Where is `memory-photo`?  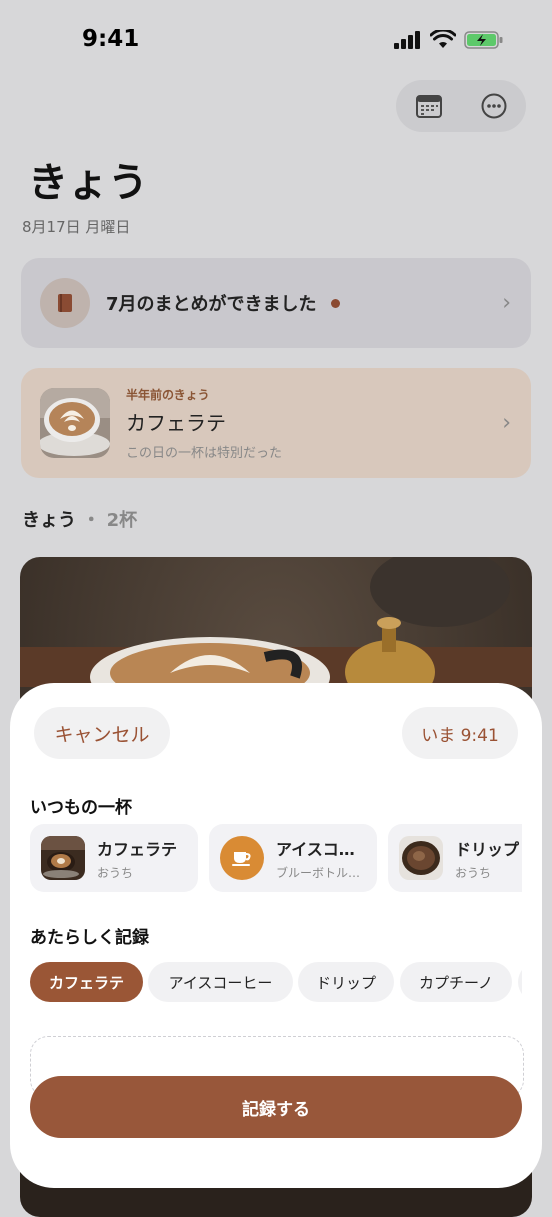
memory-photo is located at coordinates (75, 423).